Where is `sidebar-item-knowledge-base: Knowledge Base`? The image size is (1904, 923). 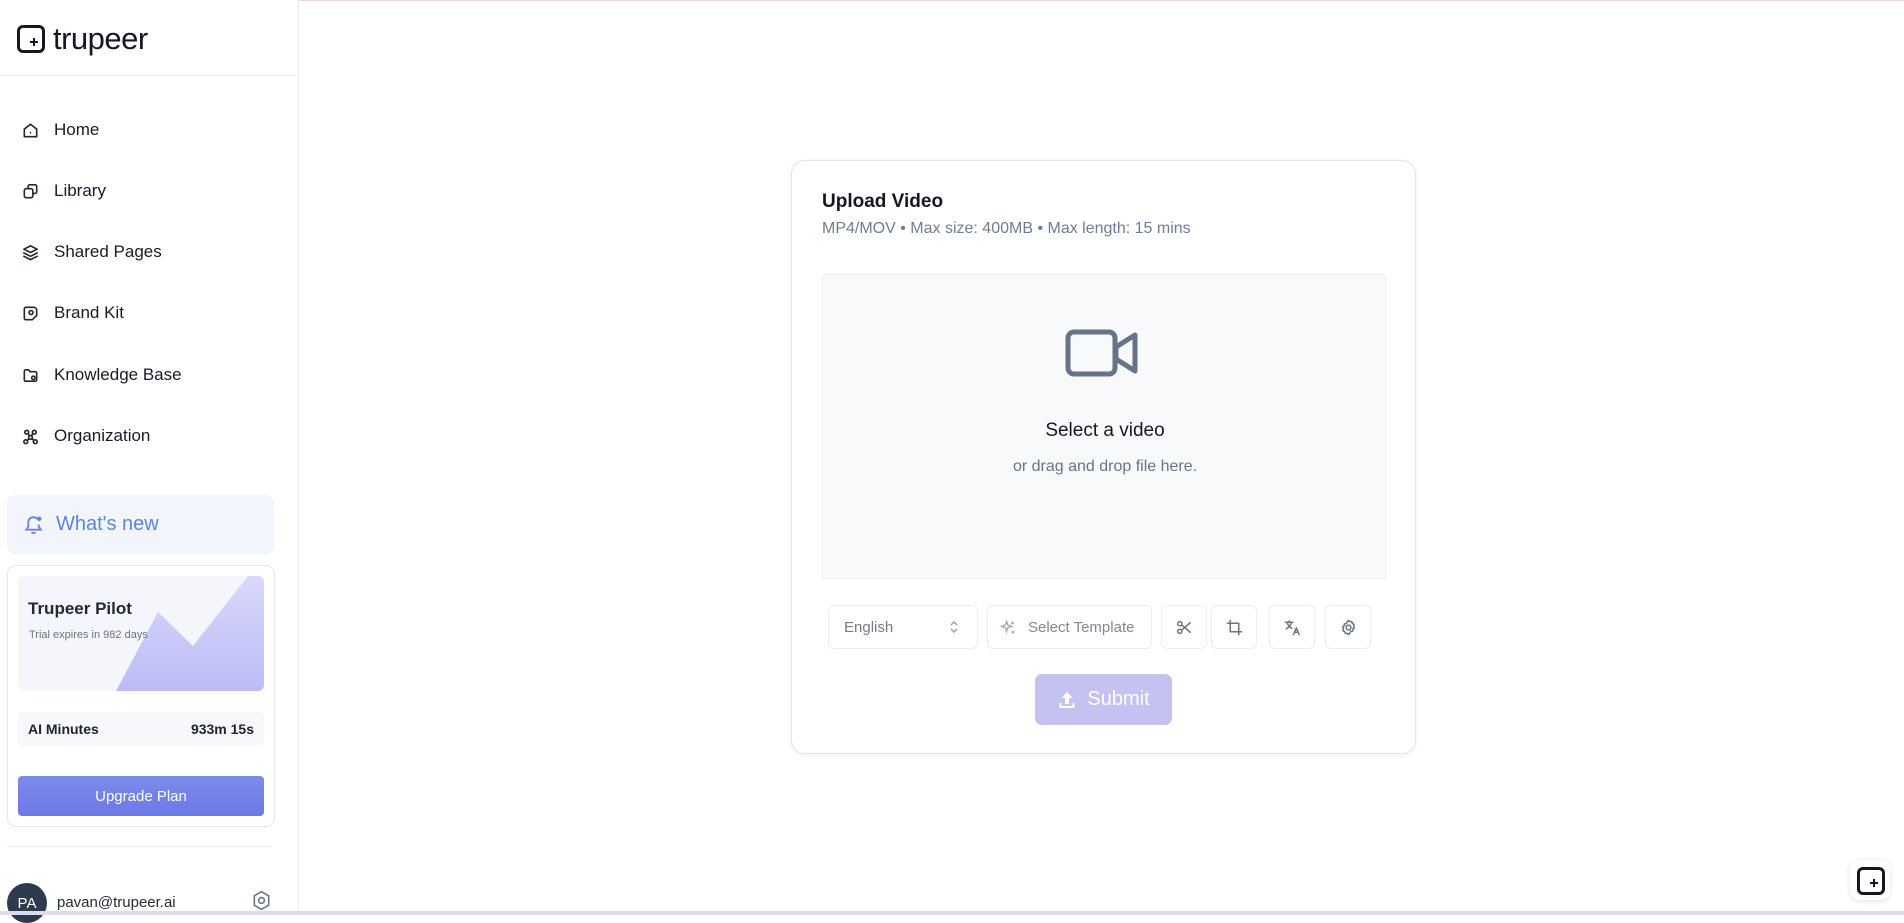
sidebar-item-knowledge-base: Knowledge Base is located at coordinates (150, 375).